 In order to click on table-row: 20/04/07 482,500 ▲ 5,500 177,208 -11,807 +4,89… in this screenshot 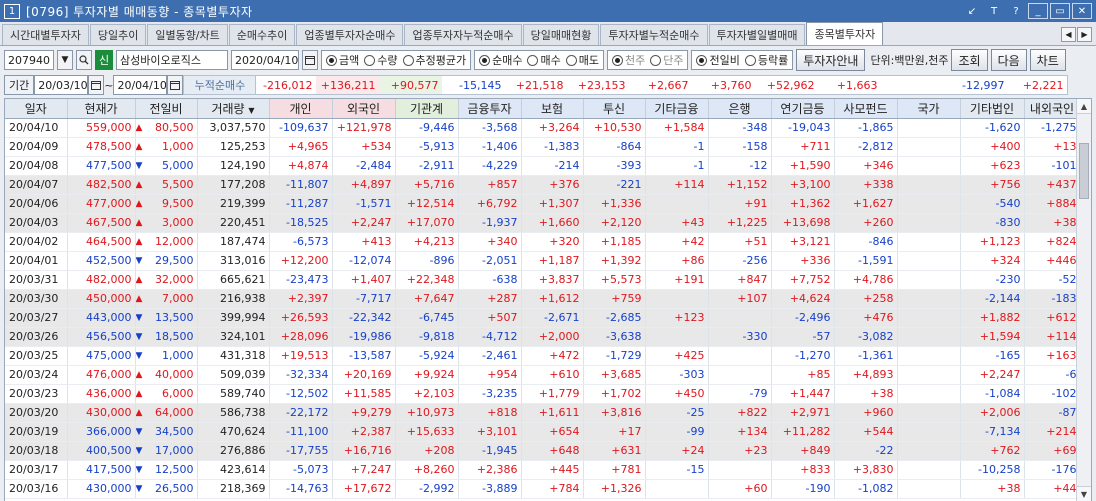, I will do `click(543, 185)`.